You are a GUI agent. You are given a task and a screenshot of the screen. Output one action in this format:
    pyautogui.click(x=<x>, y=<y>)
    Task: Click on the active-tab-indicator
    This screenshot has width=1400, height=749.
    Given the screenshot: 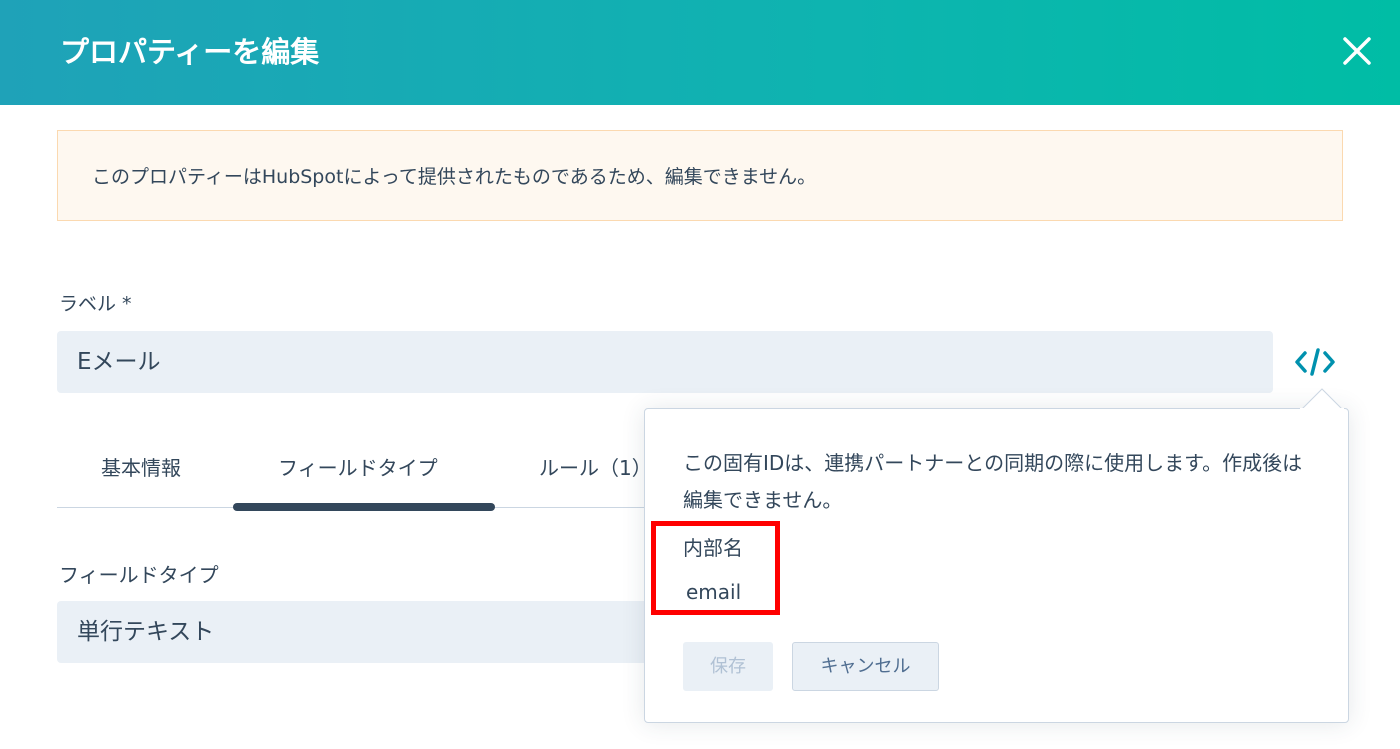 What is the action you would take?
    pyautogui.click(x=364, y=507)
    